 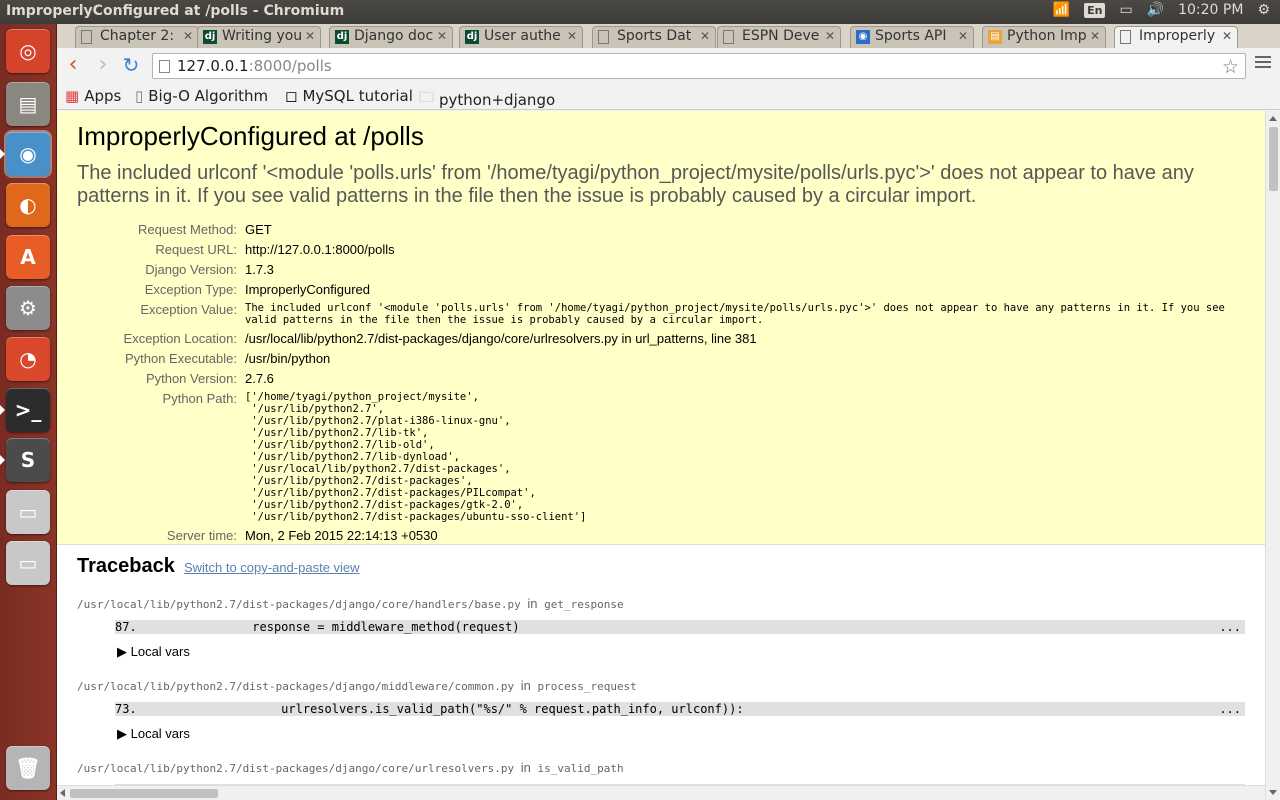 I want to click on tab-label: User authe, so click(x=522, y=36).